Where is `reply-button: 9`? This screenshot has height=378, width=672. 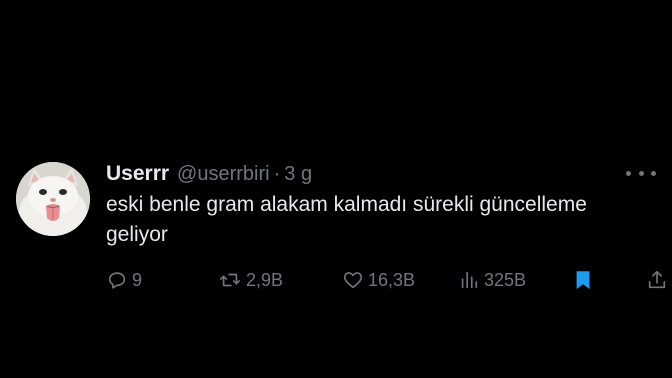 reply-button: 9 is located at coordinates (124, 280).